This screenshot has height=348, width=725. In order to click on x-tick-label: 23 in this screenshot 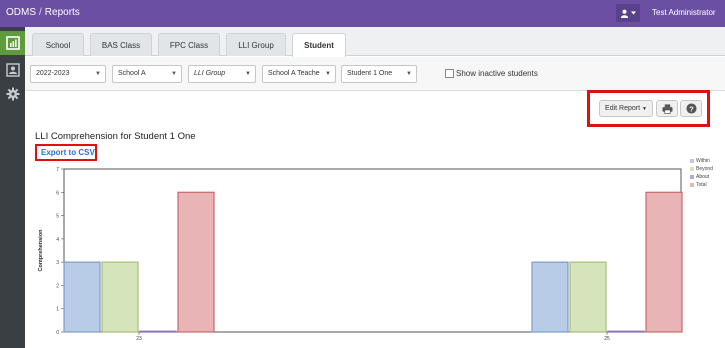, I will do `click(139, 339)`.